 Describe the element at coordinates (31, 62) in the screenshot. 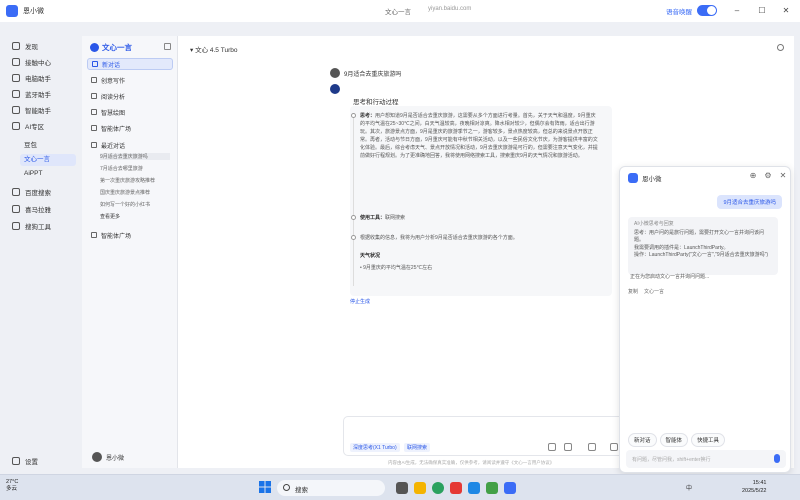

I see `nav-contact: 接触中心` at that location.